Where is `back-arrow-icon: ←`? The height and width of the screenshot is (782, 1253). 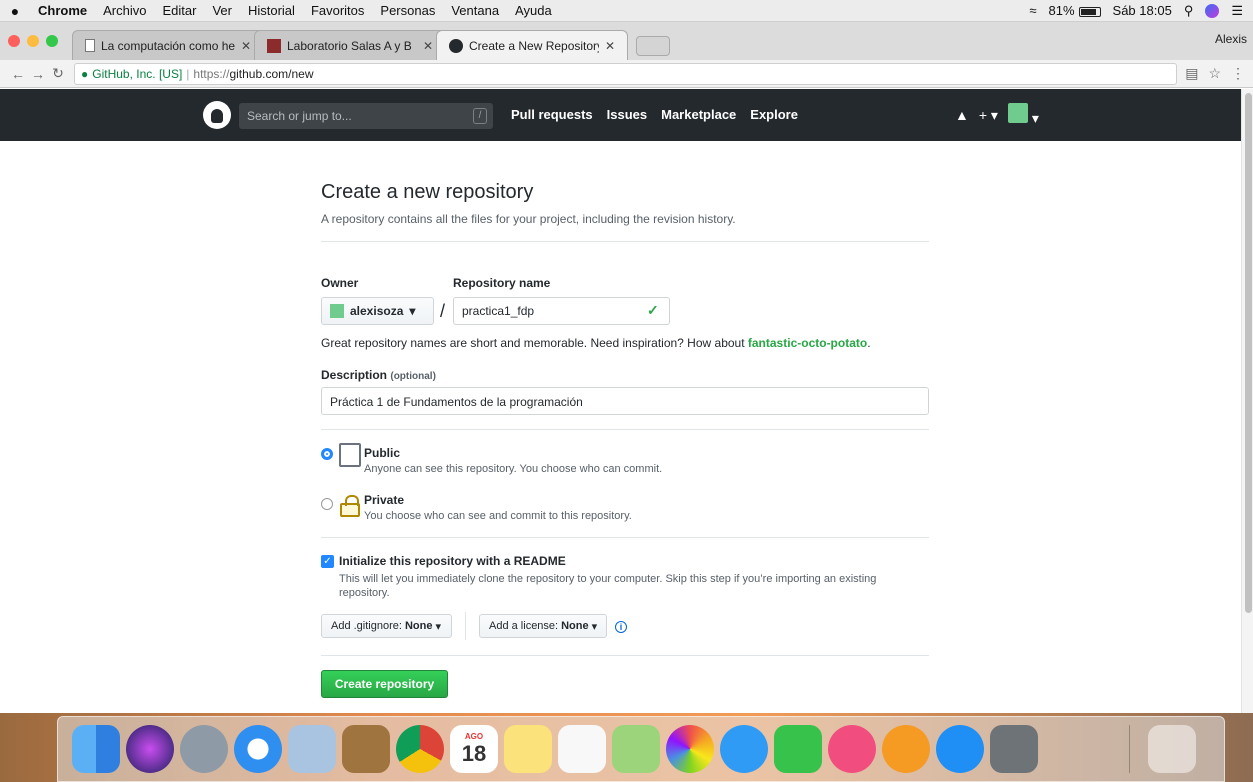 back-arrow-icon: ← is located at coordinates (18, 74).